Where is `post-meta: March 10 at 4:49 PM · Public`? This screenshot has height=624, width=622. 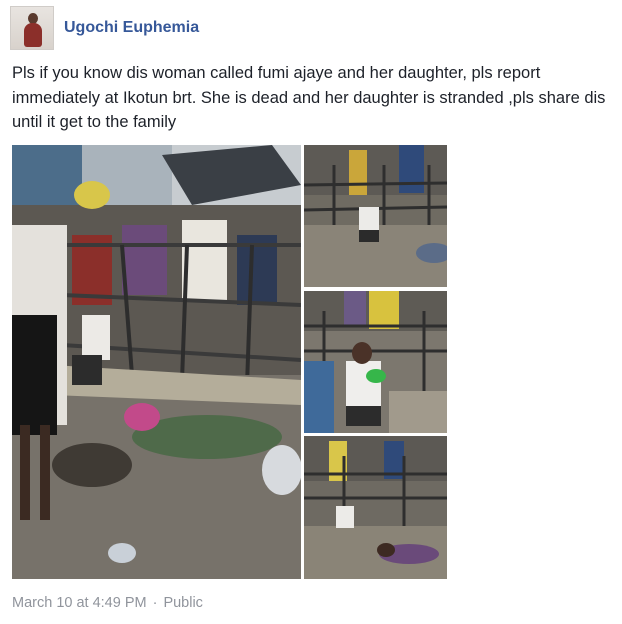
post-meta: March 10 at 4:49 PM · Public is located at coordinates (107, 603).